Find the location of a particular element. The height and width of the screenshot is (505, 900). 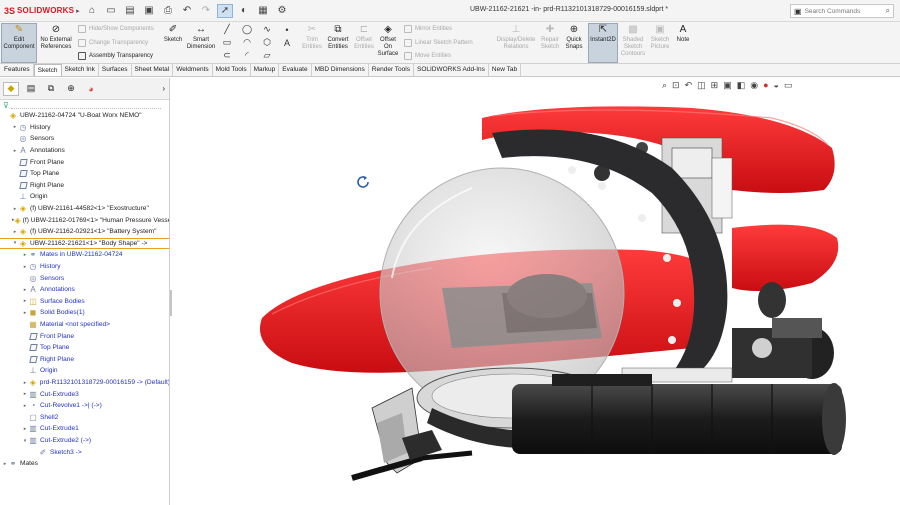

file-properties-icon: ▦ is located at coordinates (263, 11).